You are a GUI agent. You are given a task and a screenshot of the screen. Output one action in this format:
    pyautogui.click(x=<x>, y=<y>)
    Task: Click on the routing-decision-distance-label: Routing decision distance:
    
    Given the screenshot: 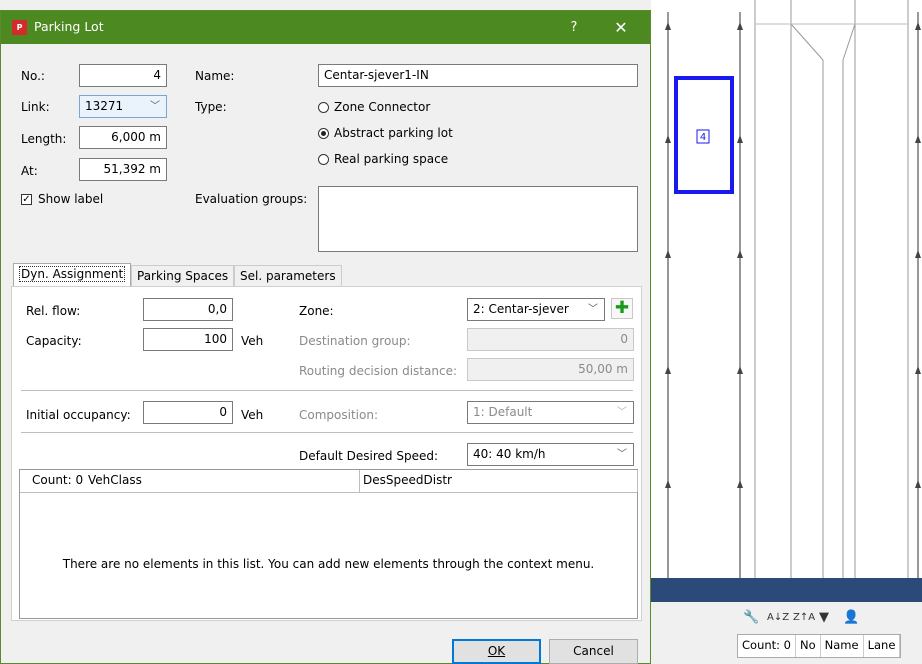 What is the action you would take?
    pyautogui.click(x=378, y=371)
    